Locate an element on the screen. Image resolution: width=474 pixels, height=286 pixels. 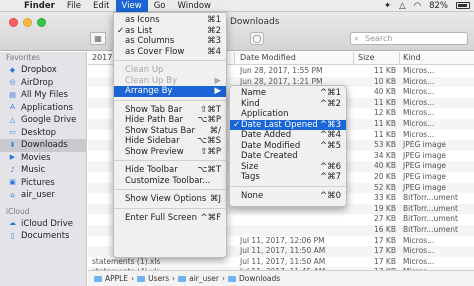
menu-item-application: Application is located at coordinates (288, 114).